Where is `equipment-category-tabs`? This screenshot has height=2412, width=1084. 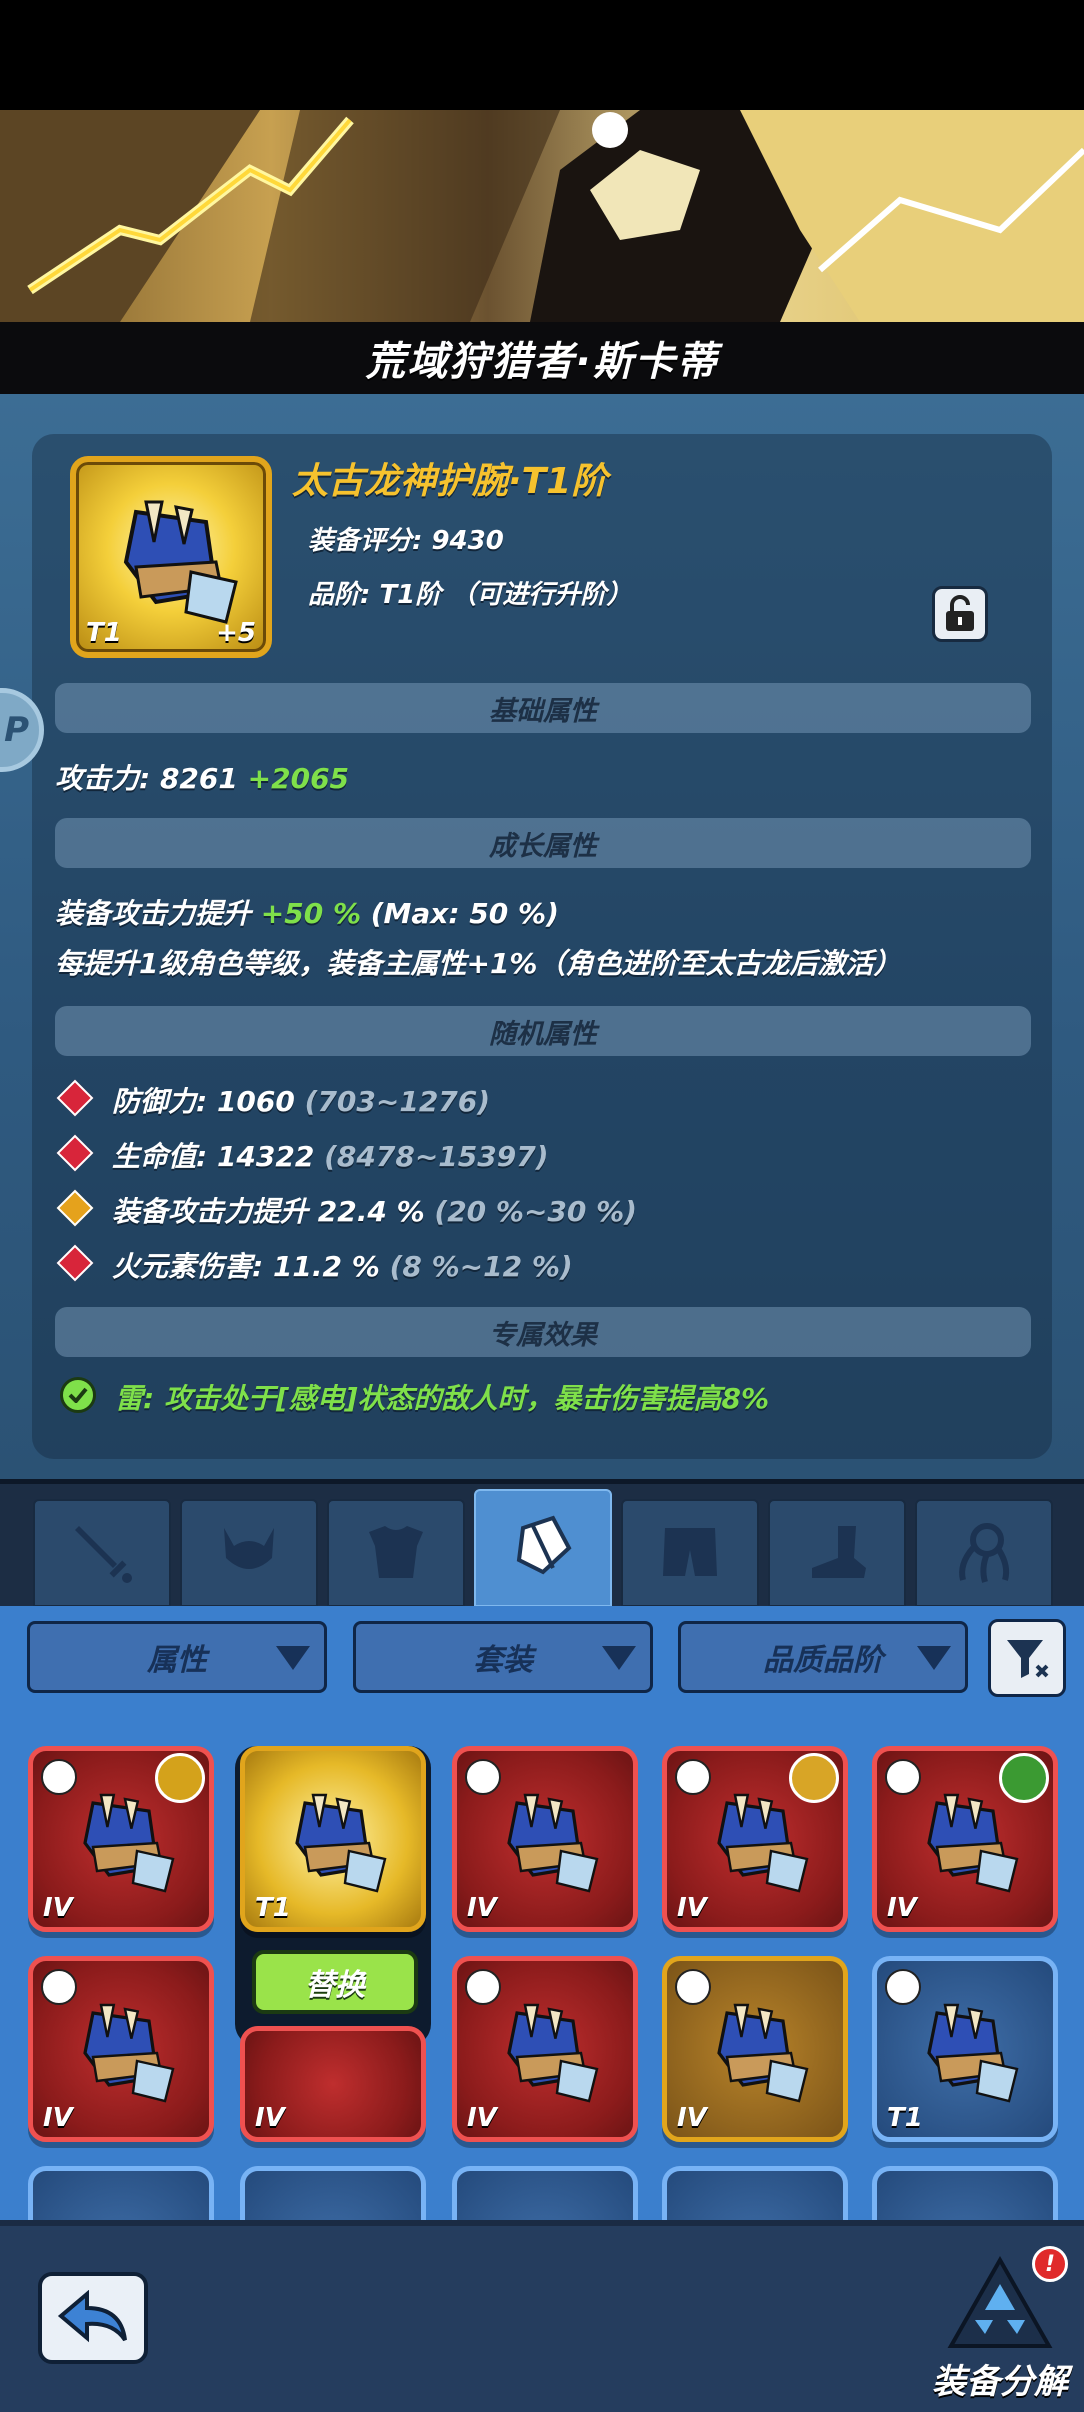
equipment-category-tabs is located at coordinates (542, 1543).